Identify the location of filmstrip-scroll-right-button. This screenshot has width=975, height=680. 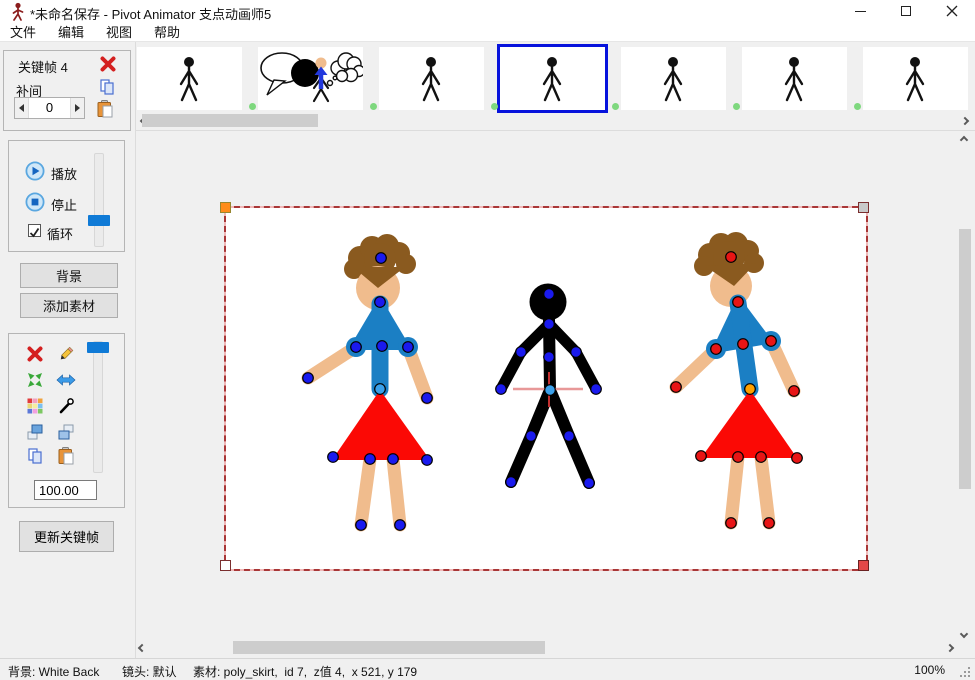
(965, 121).